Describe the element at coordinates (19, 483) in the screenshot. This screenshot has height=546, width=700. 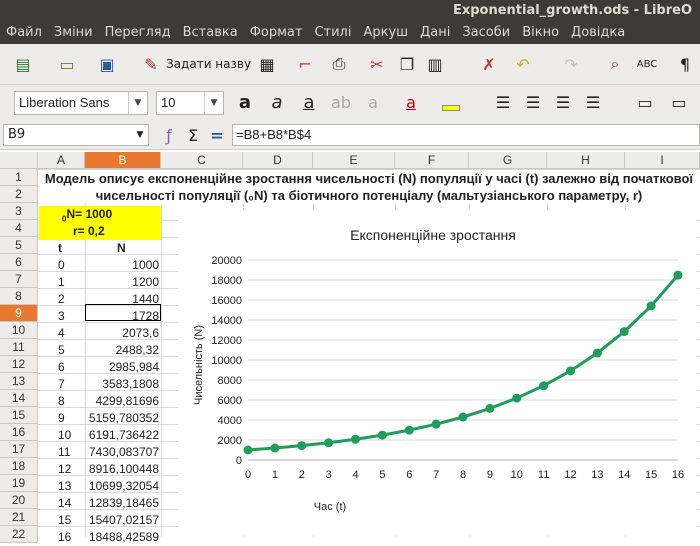
I see `row-header: 19` at that location.